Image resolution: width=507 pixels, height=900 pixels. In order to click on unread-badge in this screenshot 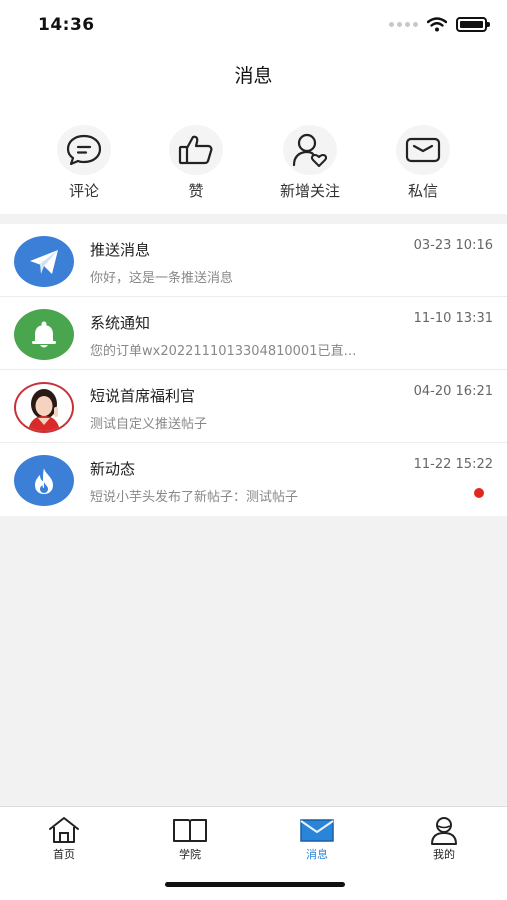, I will do `click(479, 493)`.